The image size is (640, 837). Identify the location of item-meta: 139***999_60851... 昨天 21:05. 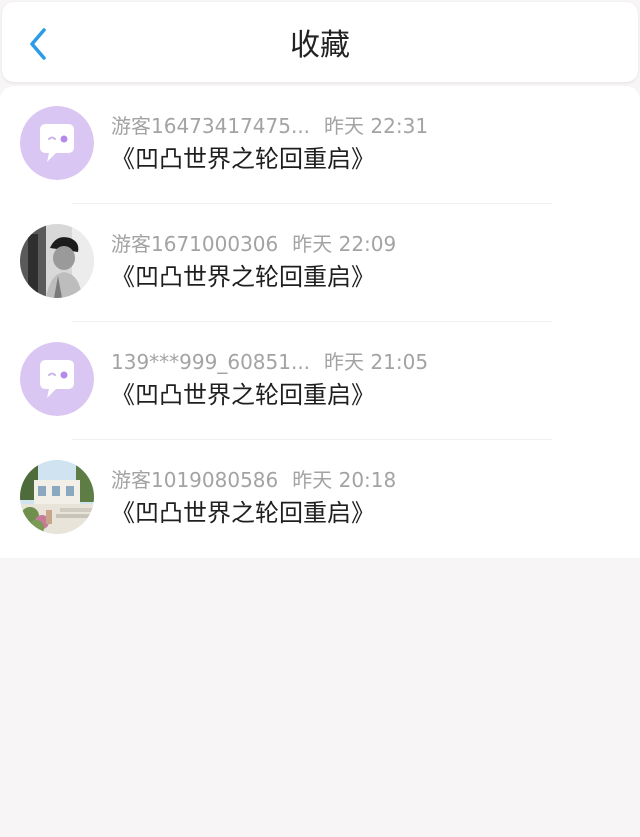
(269, 362).